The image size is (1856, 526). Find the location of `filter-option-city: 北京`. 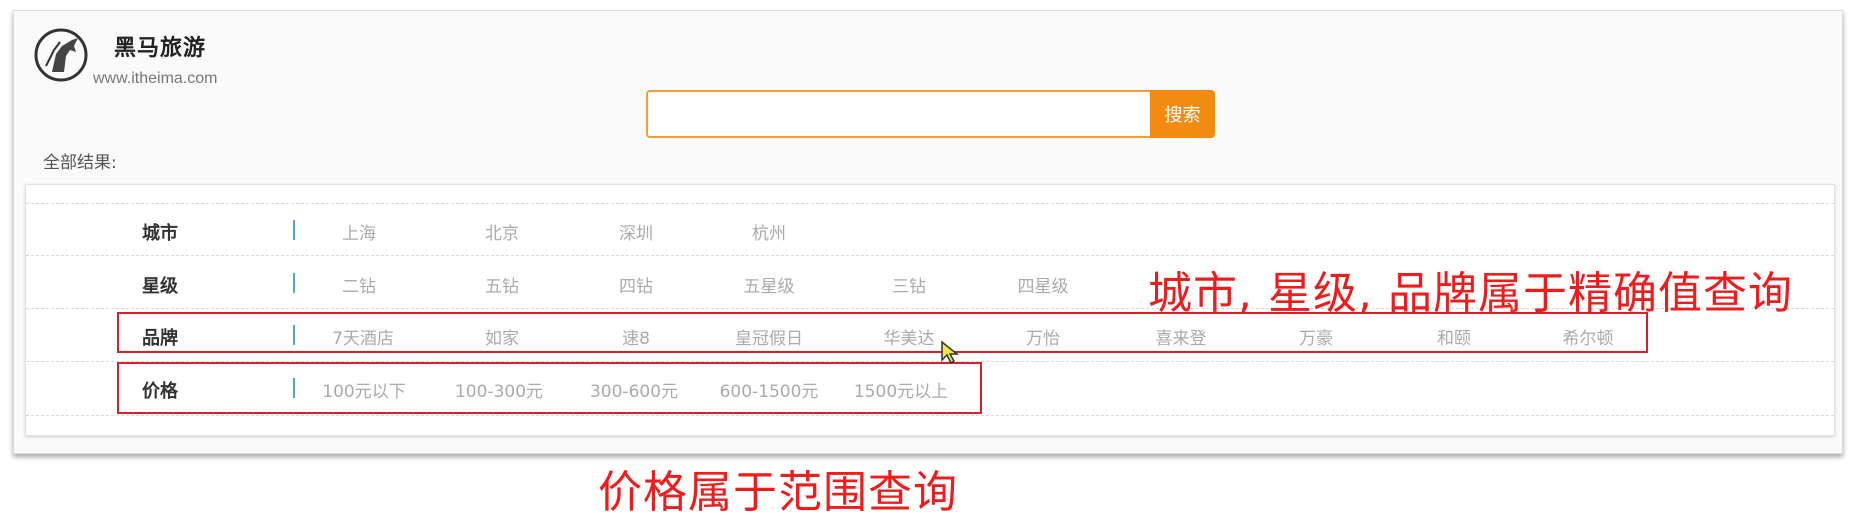

filter-option-city: 北京 is located at coordinates (502, 231).